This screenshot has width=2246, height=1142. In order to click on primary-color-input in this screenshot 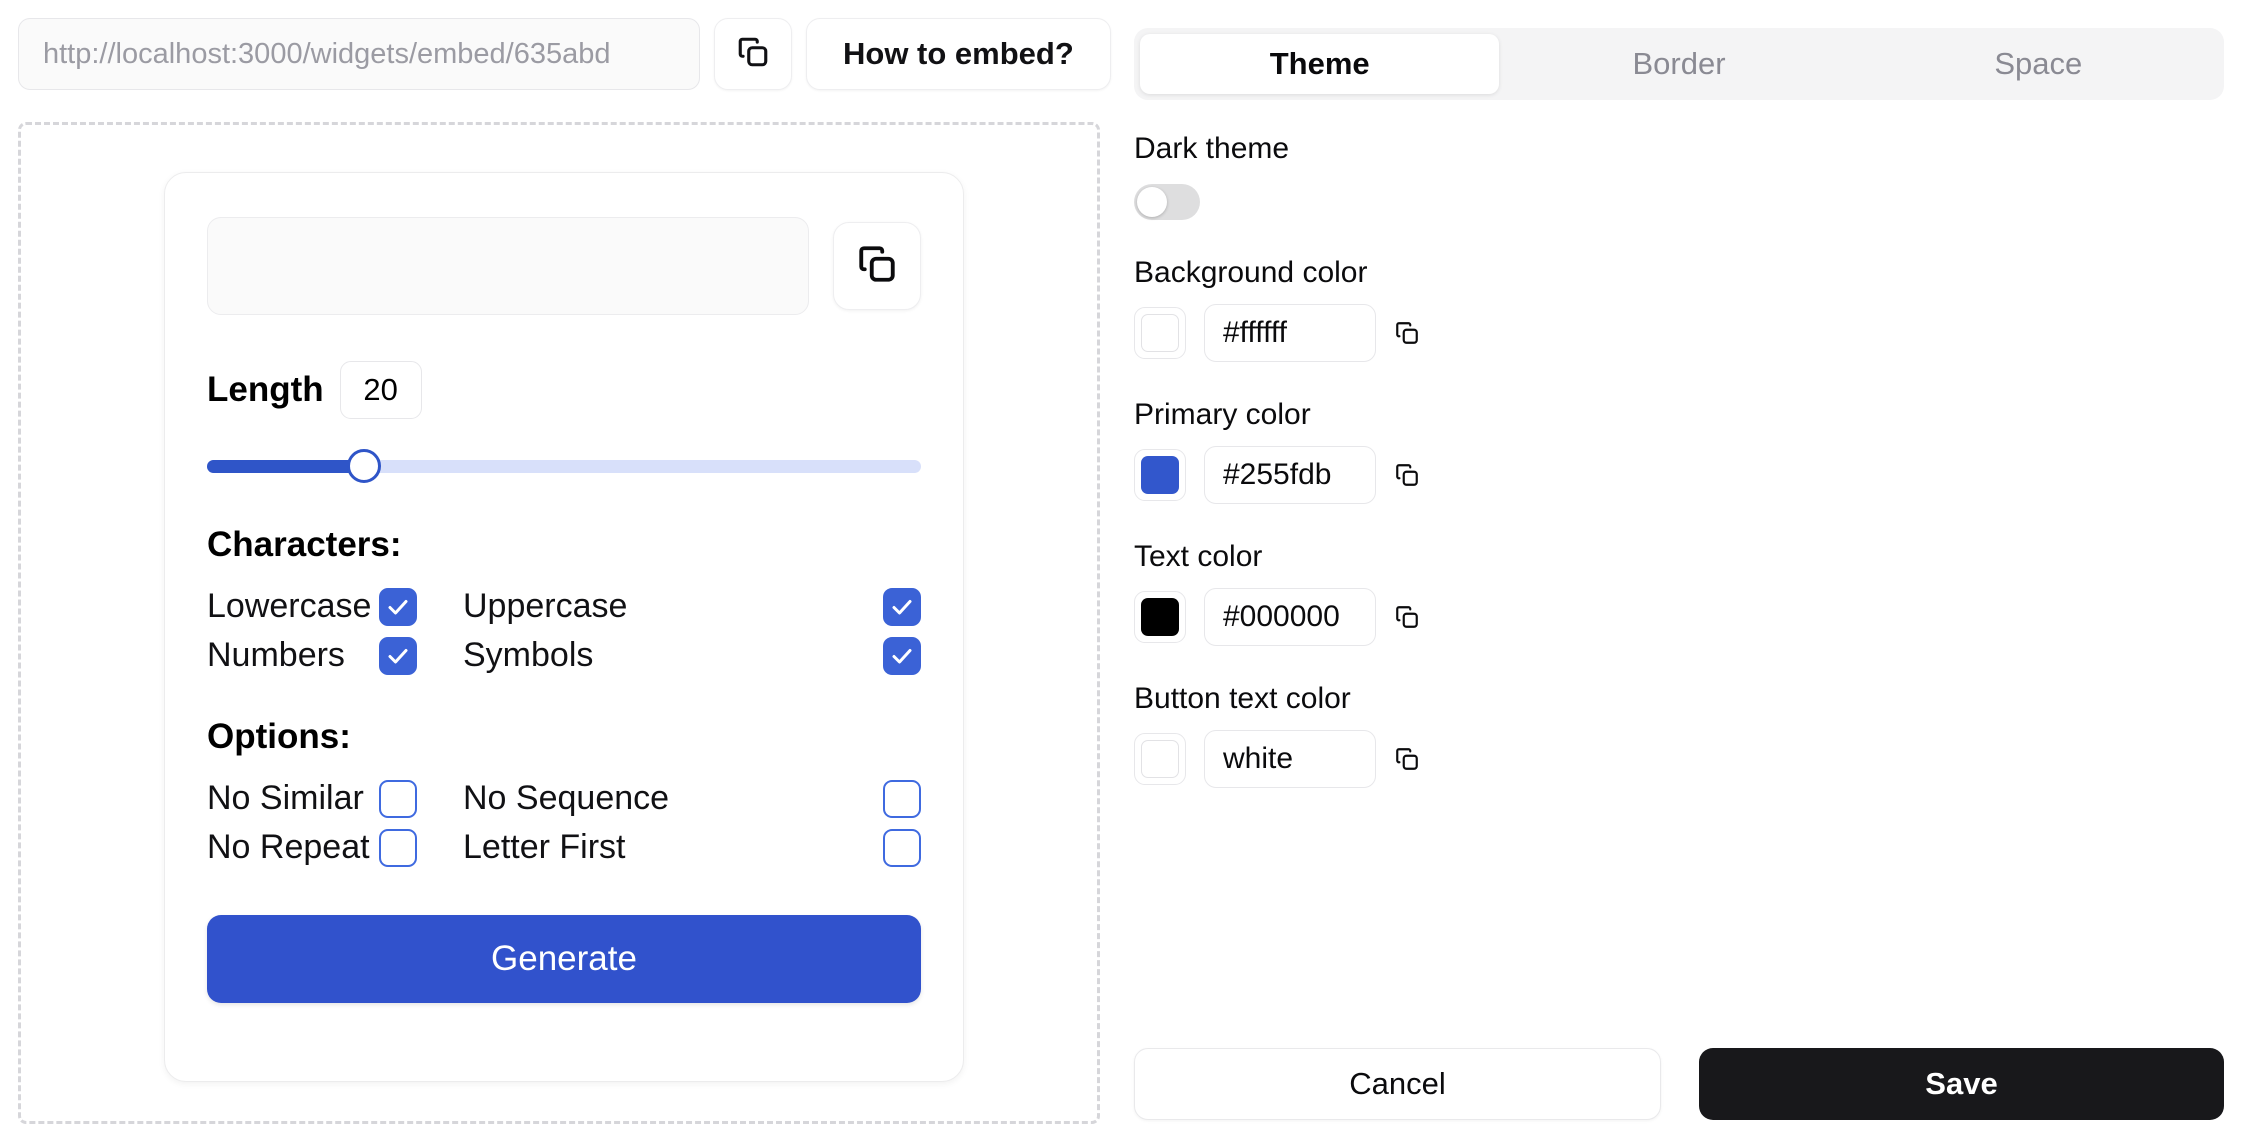, I will do `click(1290, 475)`.